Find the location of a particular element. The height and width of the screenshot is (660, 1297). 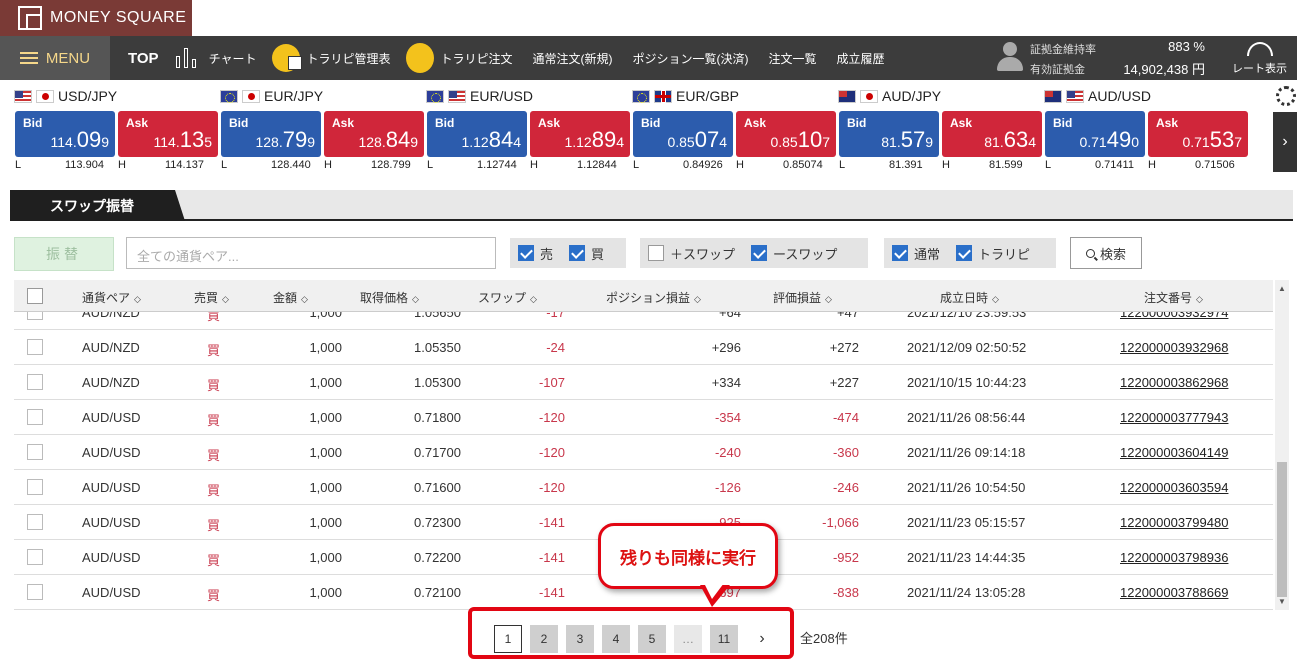

plus-swap-checkbox is located at coordinates (656, 253).